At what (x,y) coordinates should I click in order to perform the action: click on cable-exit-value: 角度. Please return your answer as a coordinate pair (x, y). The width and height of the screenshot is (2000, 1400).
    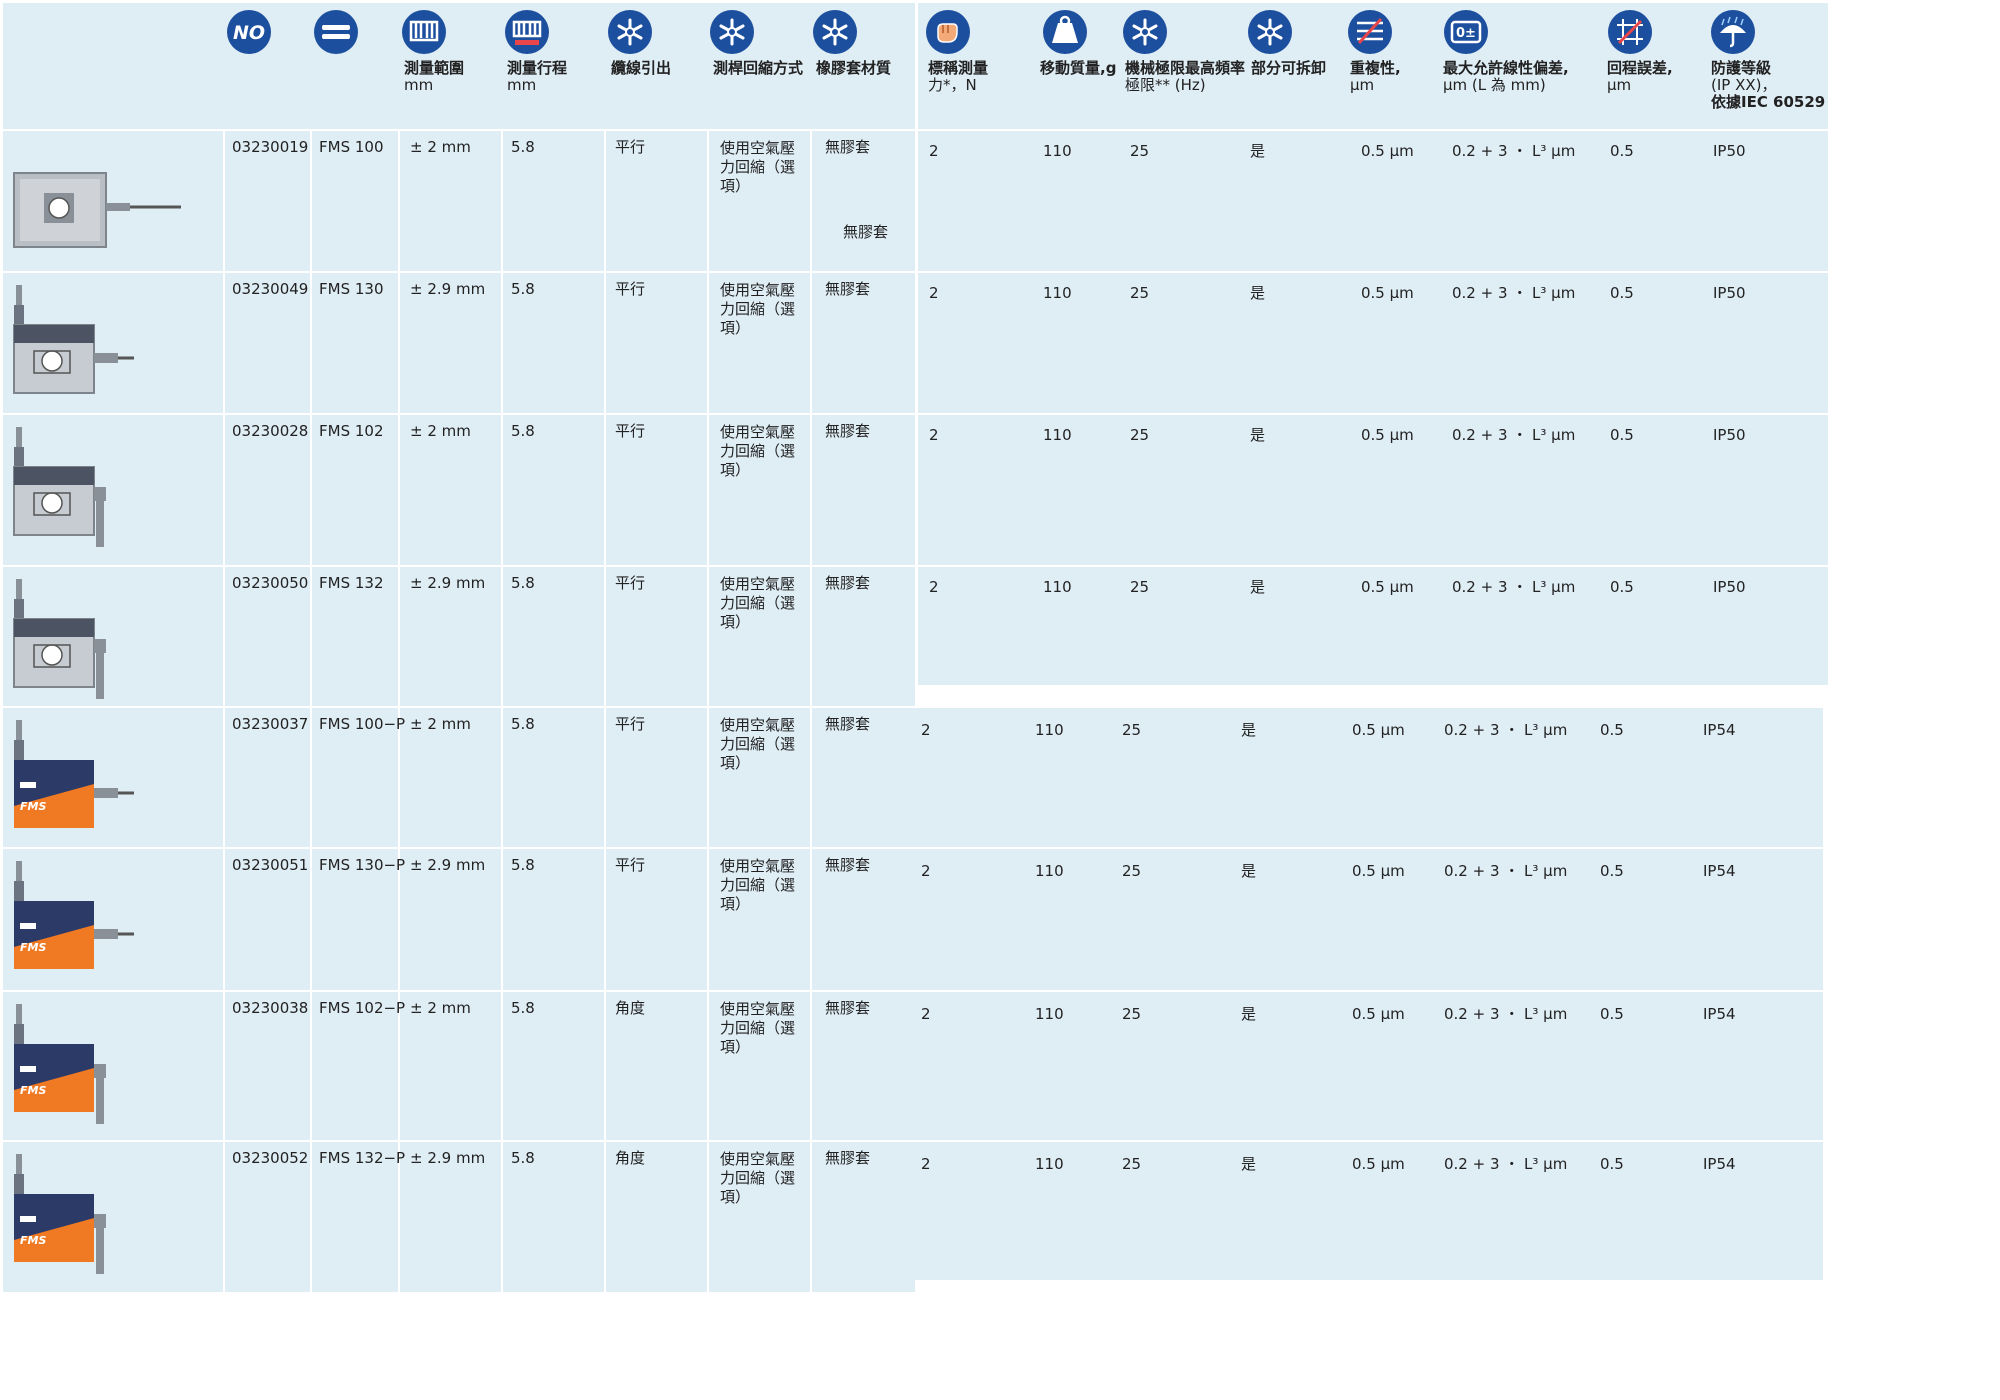
    Looking at the image, I should click on (630, 1158).